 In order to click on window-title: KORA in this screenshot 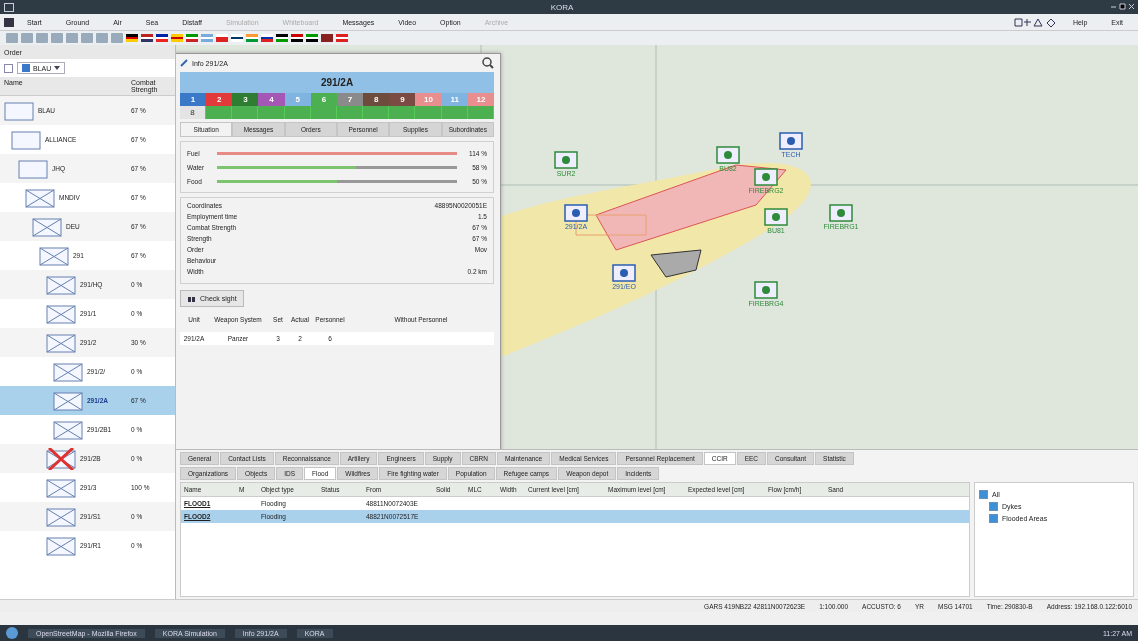, I will do `click(562, 7)`.